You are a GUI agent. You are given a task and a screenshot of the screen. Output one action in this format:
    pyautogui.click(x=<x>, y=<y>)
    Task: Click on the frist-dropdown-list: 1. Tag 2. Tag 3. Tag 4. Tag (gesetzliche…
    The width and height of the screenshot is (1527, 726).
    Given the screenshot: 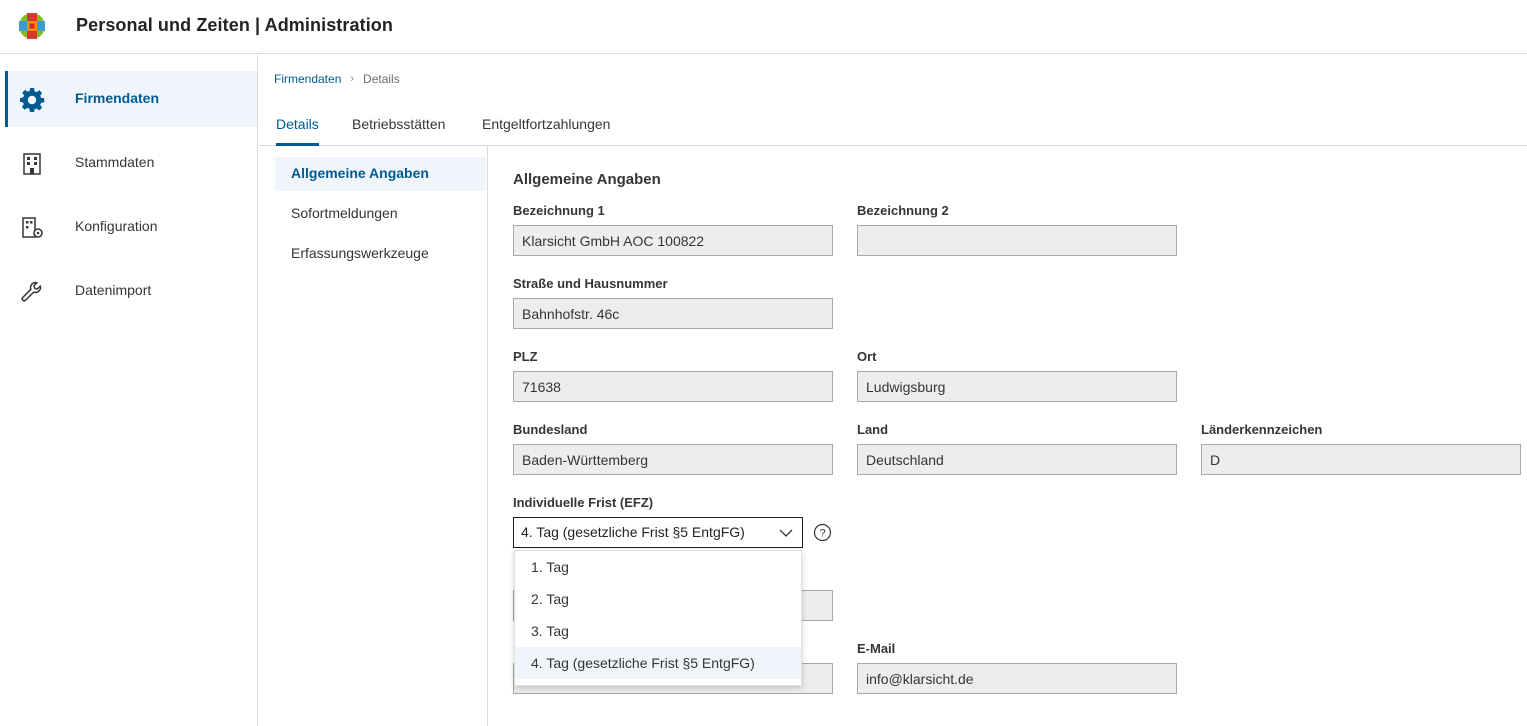 What is the action you would take?
    pyautogui.click(x=658, y=618)
    